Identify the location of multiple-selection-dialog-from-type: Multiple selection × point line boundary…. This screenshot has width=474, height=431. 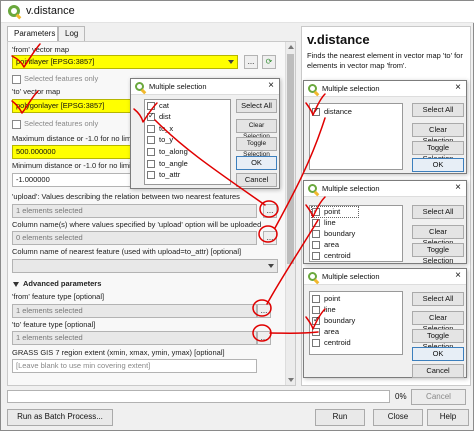
(385, 222).